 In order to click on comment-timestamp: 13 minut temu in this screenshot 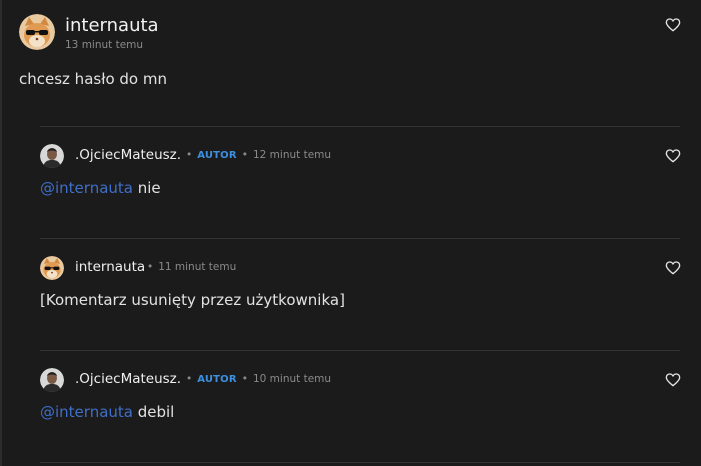, I will do `click(104, 45)`.